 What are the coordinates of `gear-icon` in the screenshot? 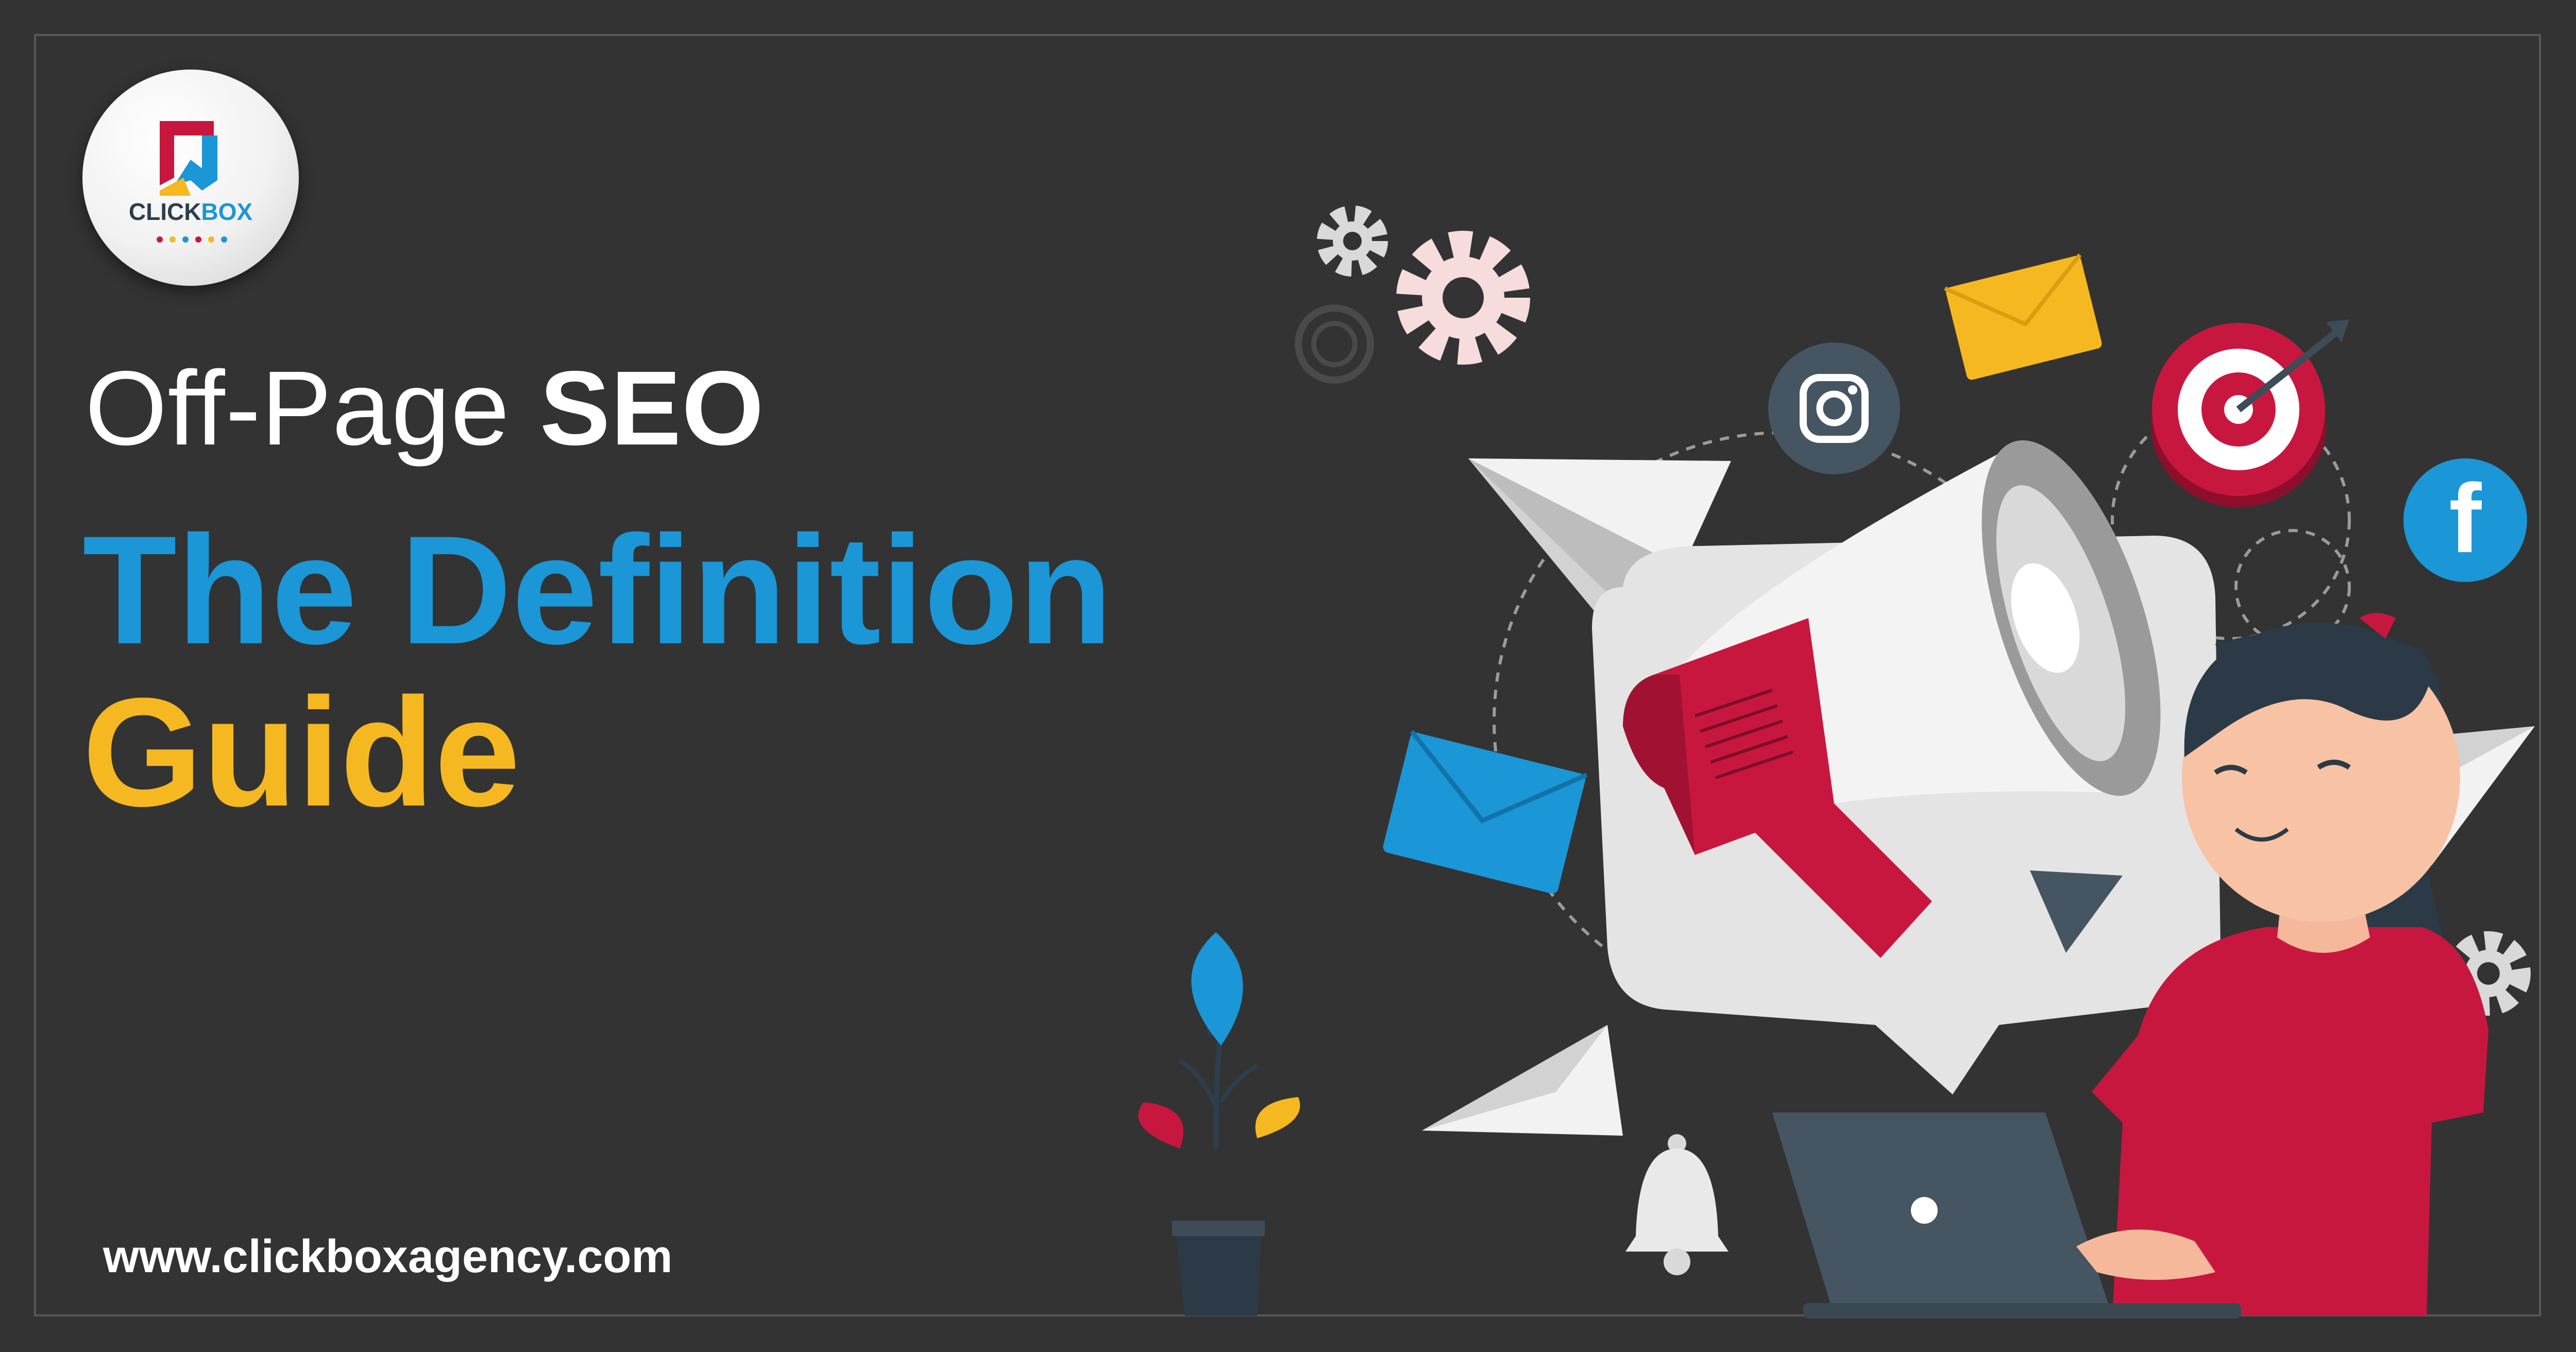 It's located at (1352, 241).